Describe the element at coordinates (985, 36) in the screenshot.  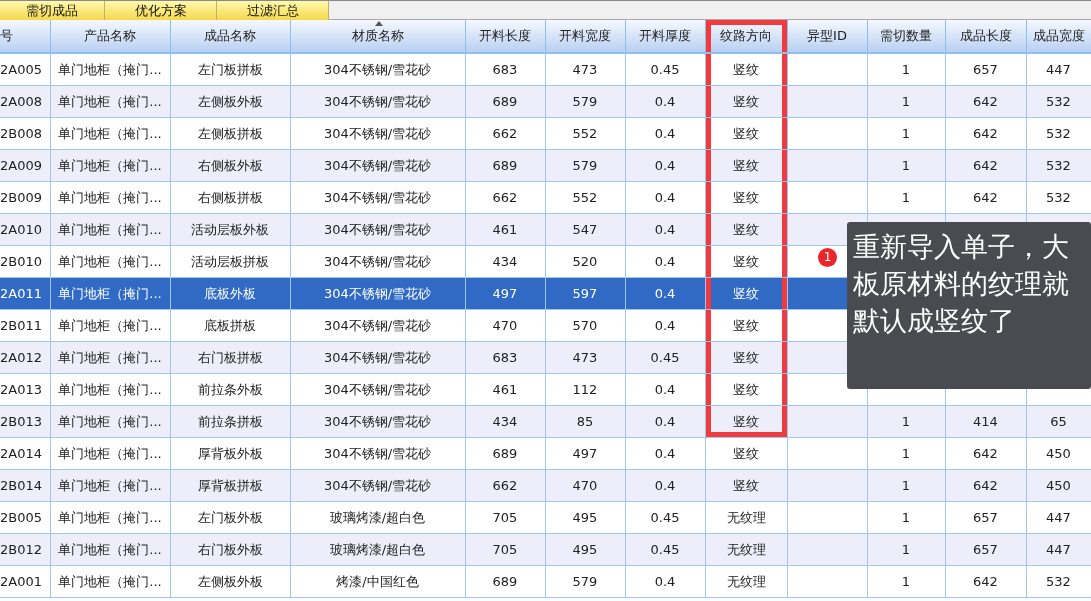
I see `column-header: 成品长度` at that location.